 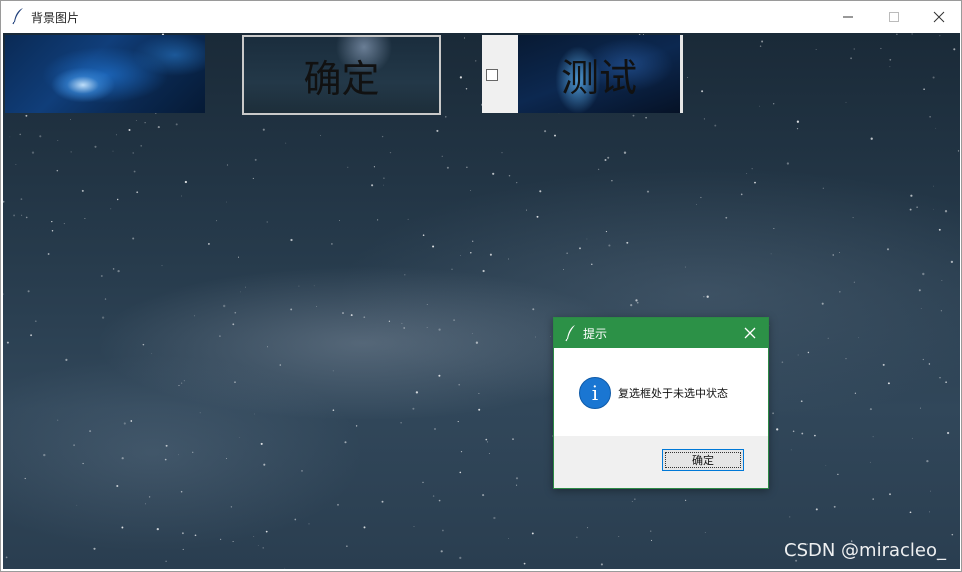 I want to click on close-button, so click(x=938, y=16).